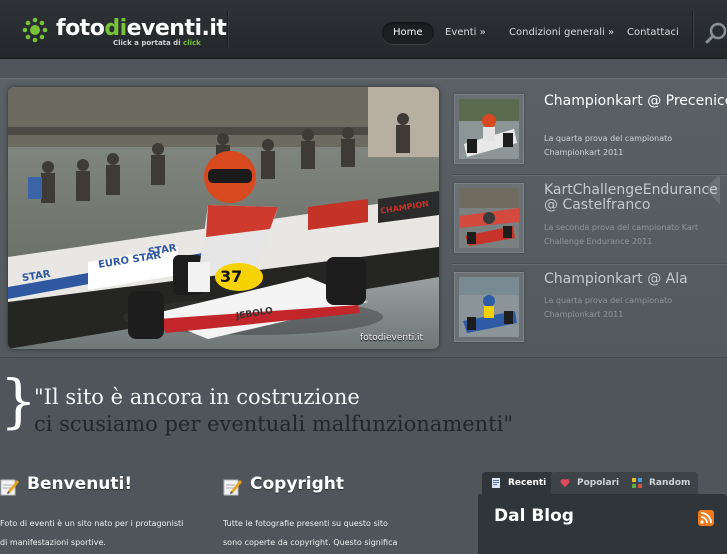 Image resolution: width=727 pixels, height=554 pixels. I want to click on logo-dots-icon, so click(35, 30).